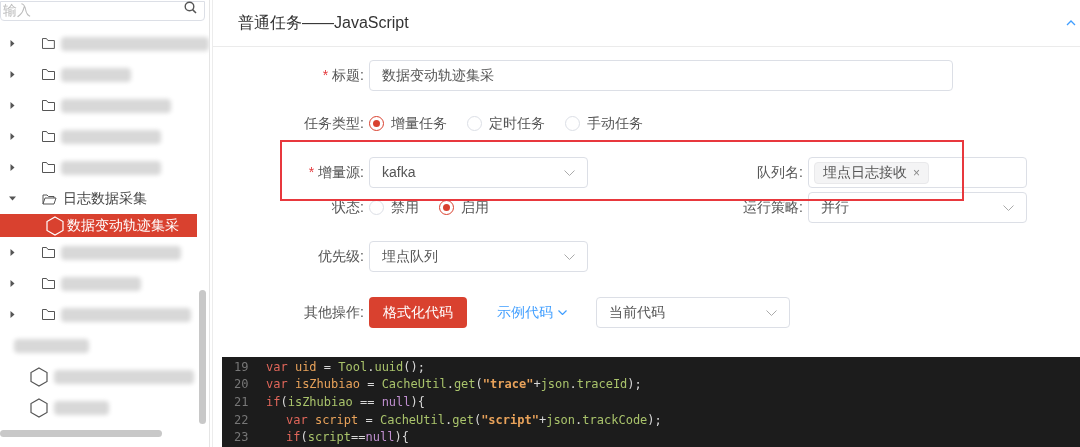 The height and width of the screenshot is (447, 1080). What do you see at coordinates (102, 10) in the screenshot?
I see `search-field: 输入` at bounding box center [102, 10].